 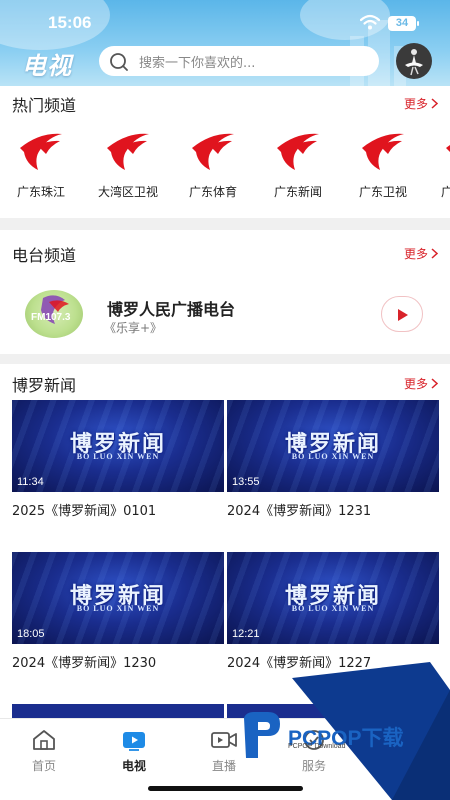 I want to click on section-title: 热门频道, so click(x=44, y=105).